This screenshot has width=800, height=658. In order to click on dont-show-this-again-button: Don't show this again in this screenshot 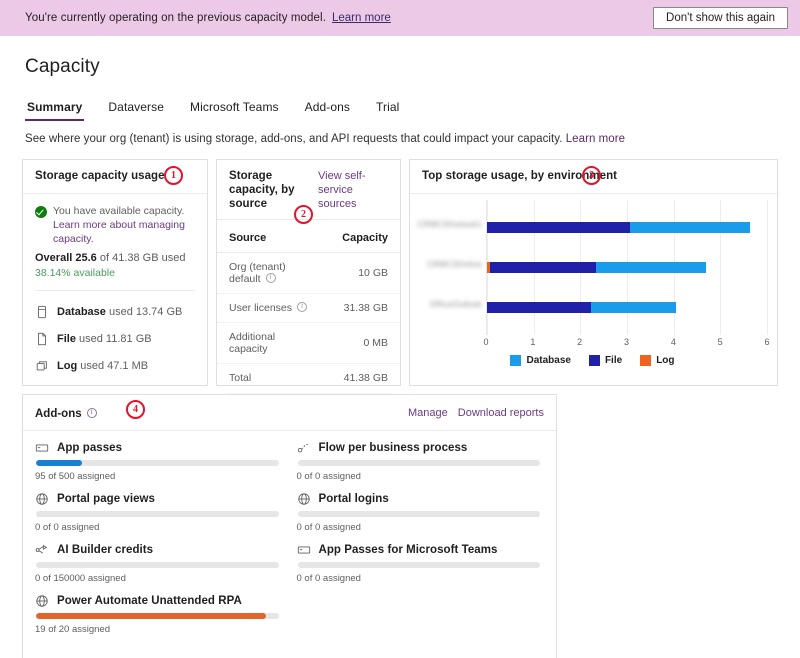, I will do `click(720, 18)`.